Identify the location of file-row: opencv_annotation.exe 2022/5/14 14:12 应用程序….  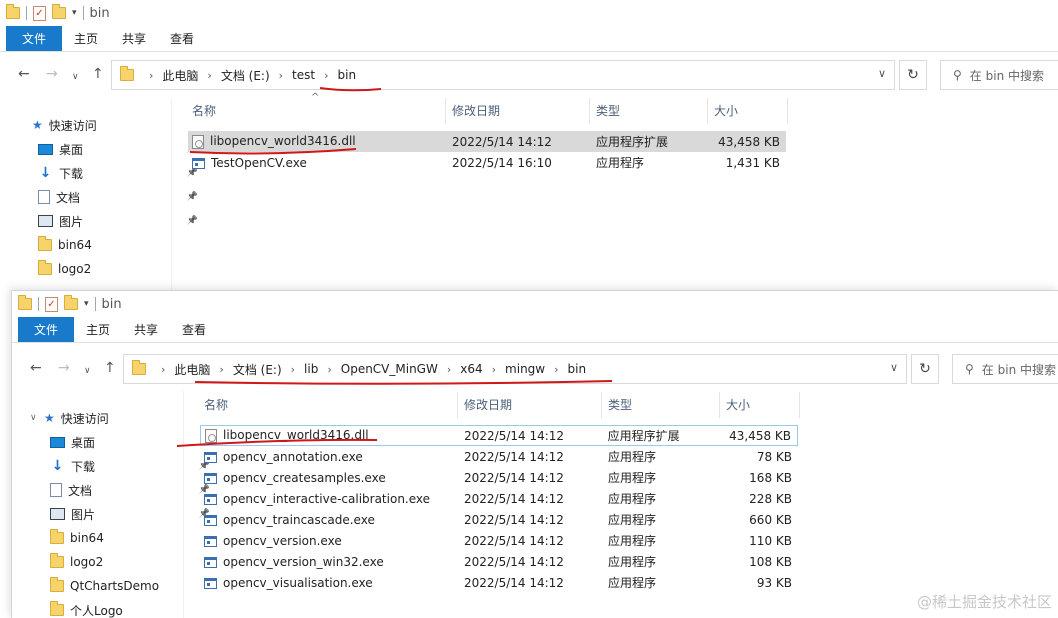
(499, 456).